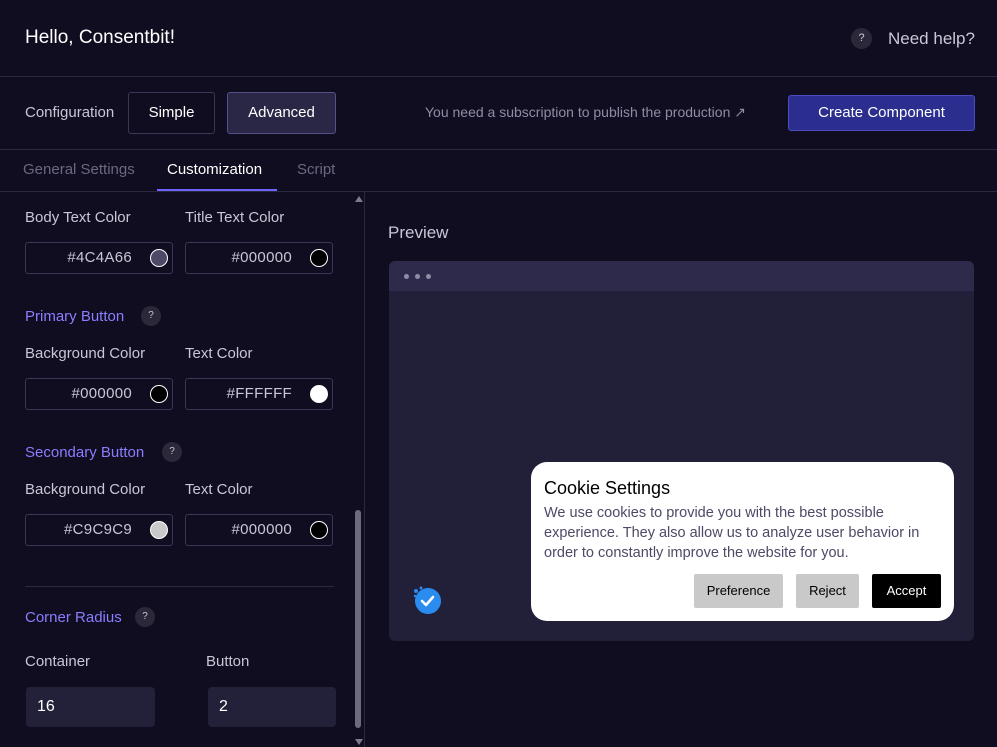 This screenshot has height=747, width=997. What do you see at coordinates (228, 661) in the screenshot?
I see `button-radius-label: Button` at bounding box center [228, 661].